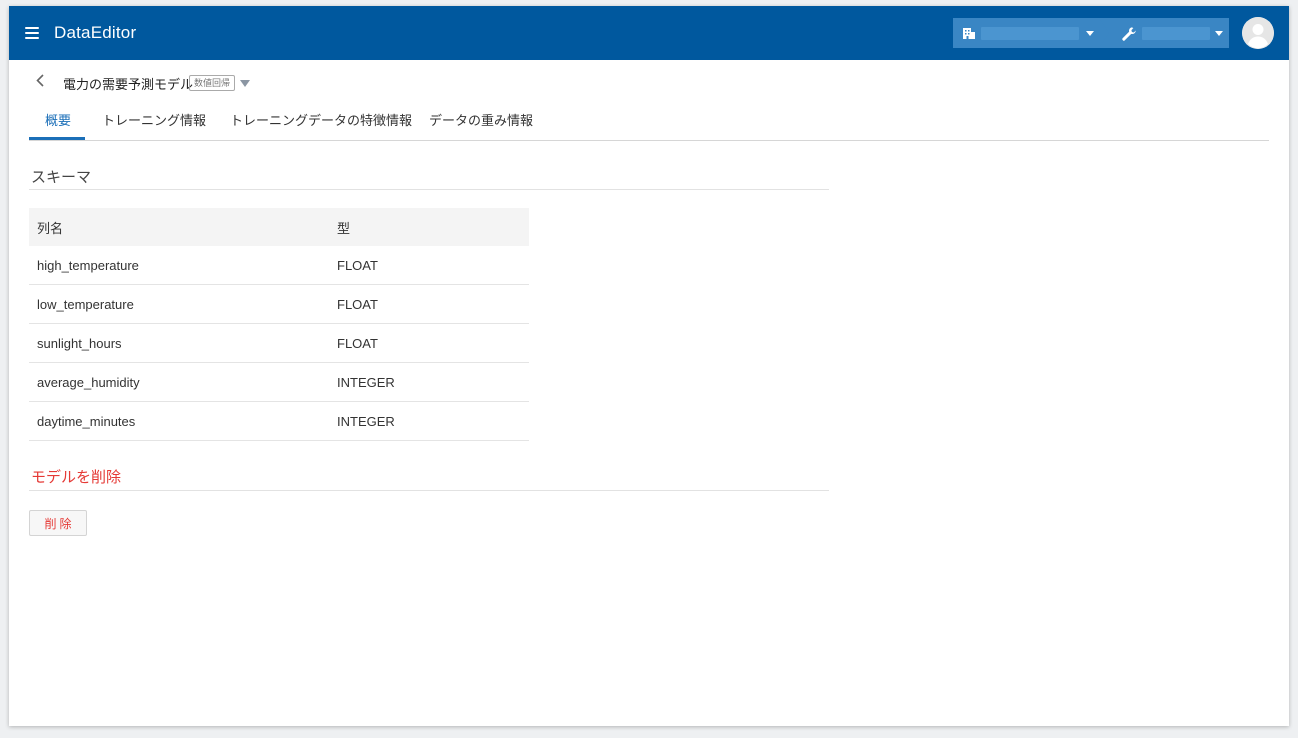 The height and width of the screenshot is (738, 1298). I want to click on user-icon, so click(1258, 33).